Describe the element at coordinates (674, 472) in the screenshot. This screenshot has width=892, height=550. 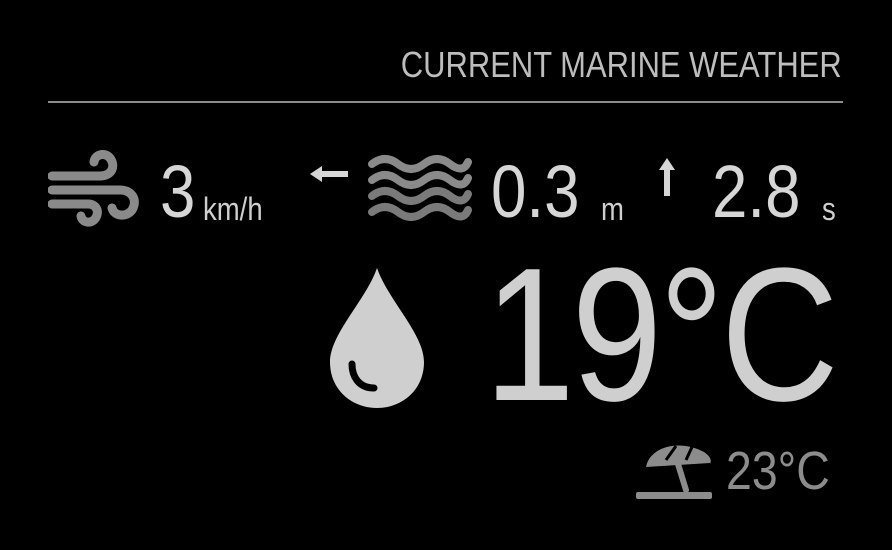
I see `beach-umbrella-icon` at that location.